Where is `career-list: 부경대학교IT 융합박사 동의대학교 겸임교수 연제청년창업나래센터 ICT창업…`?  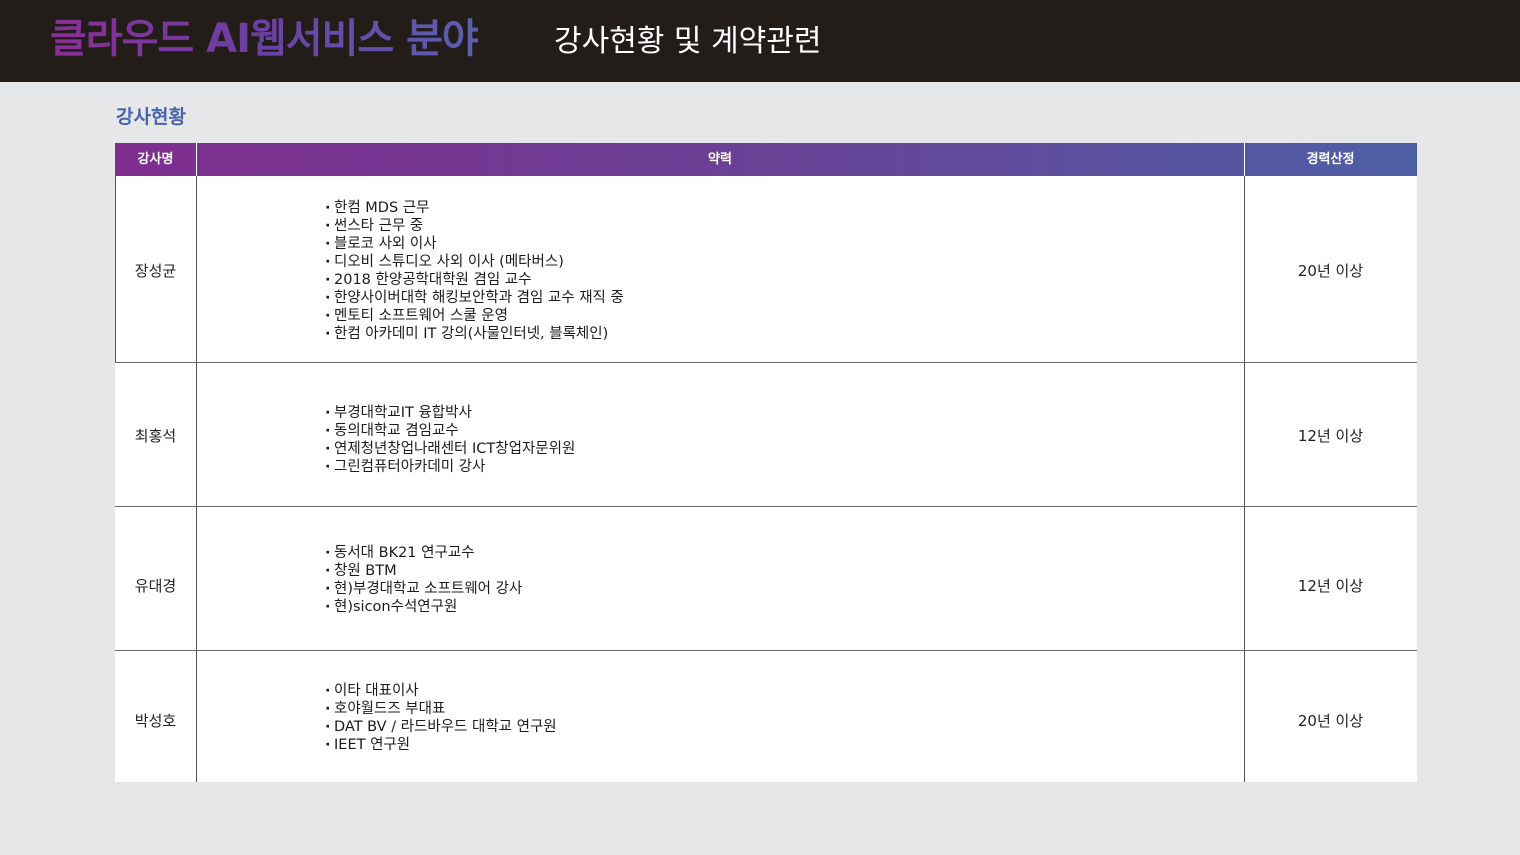
career-list: 부경대학교IT 융합박사 동의대학교 겸임교수 연제청년창업나래센터 ICT창업… is located at coordinates (450, 440).